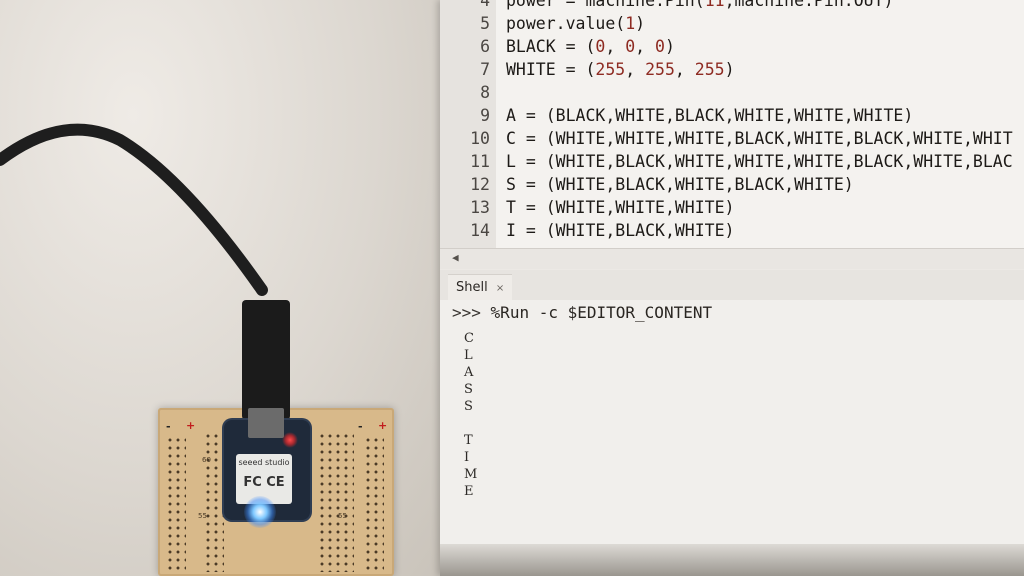 The width and height of the screenshot is (1024, 576). Describe the element at coordinates (290, 440) in the screenshot. I see `red-power-led` at that location.